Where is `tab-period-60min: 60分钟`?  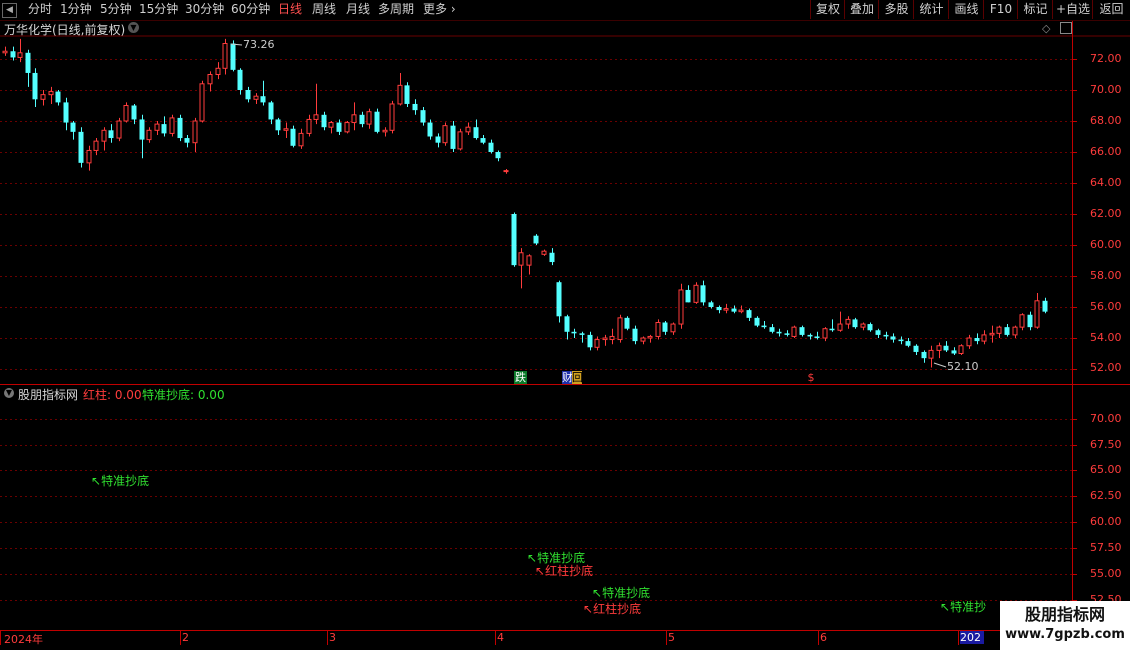
tab-period-60min: 60分钟 is located at coordinates (250, 10).